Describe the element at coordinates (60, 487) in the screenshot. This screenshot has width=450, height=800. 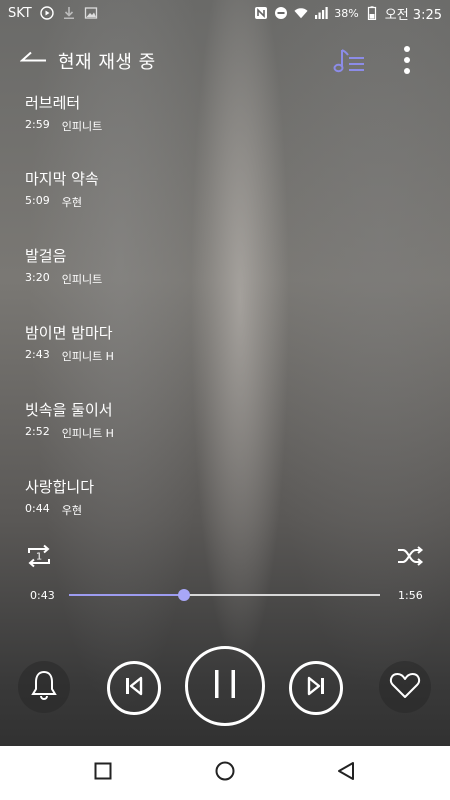
I see `song-title: 사랑합니다` at that location.